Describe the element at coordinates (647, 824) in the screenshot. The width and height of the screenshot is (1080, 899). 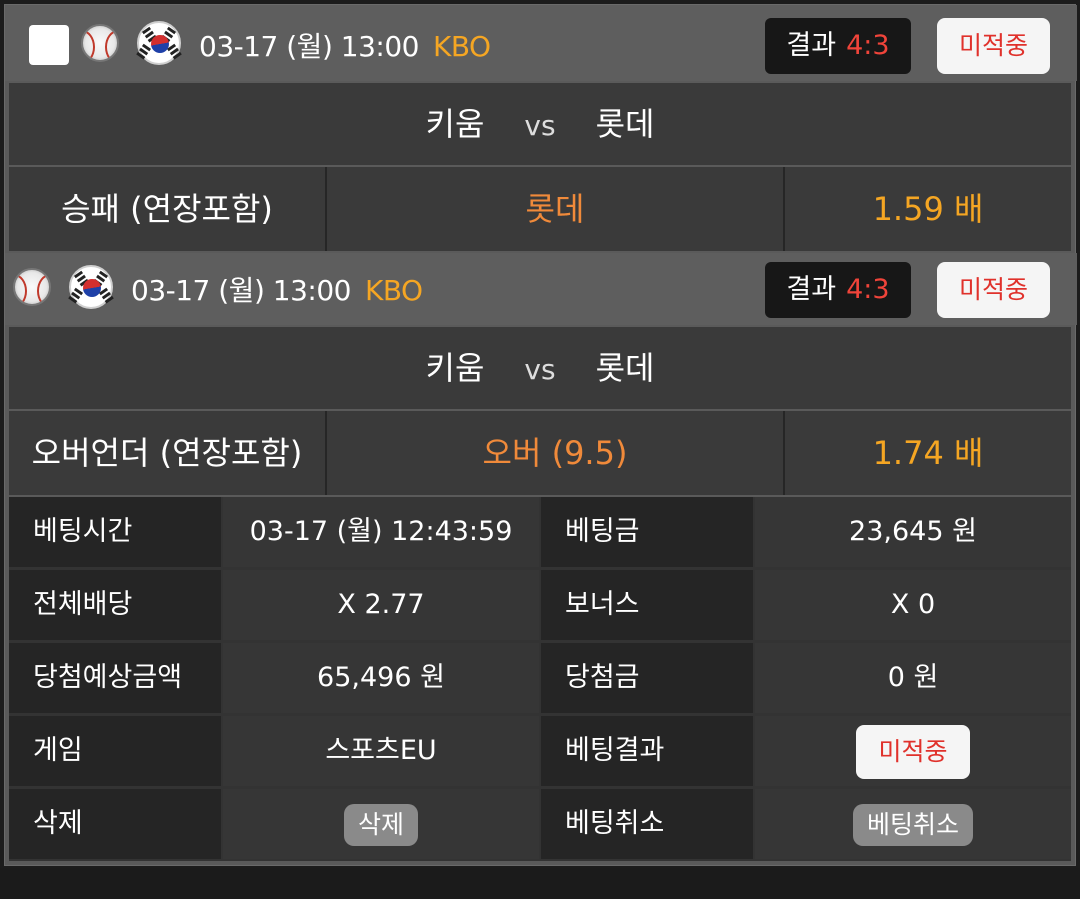
I see `cancel-bet-label: 베팅취소` at that location.